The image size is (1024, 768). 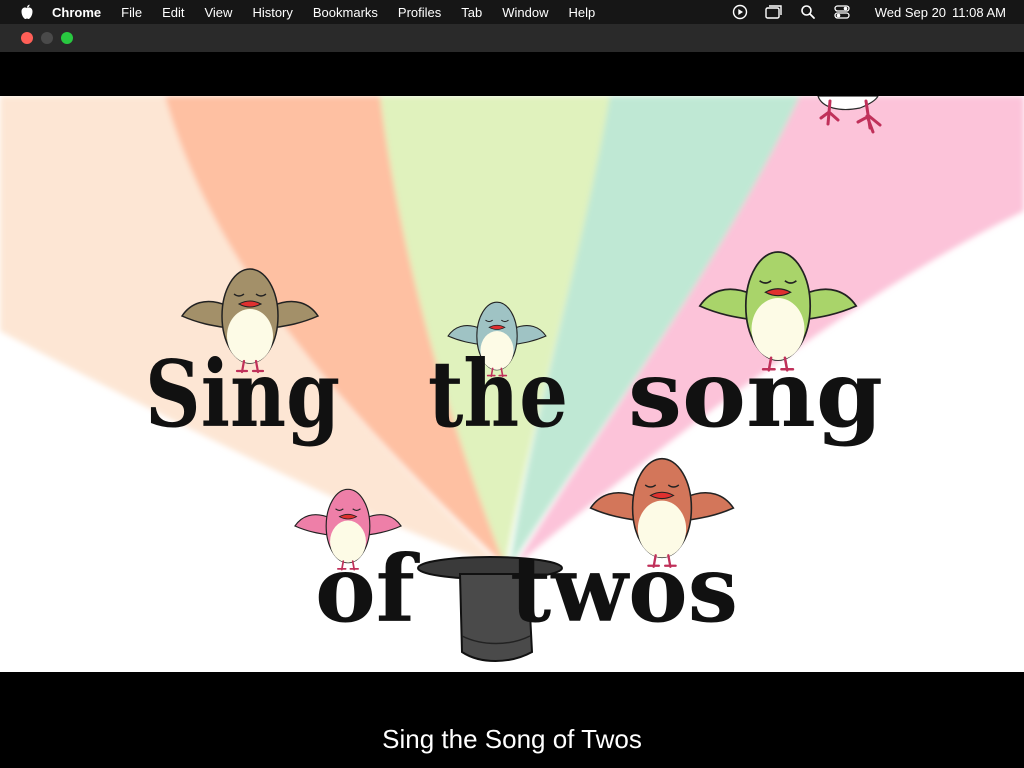 I want to click on menu-clock: Wed Sep 20 11:08 AM, so click(x=937, y=12).